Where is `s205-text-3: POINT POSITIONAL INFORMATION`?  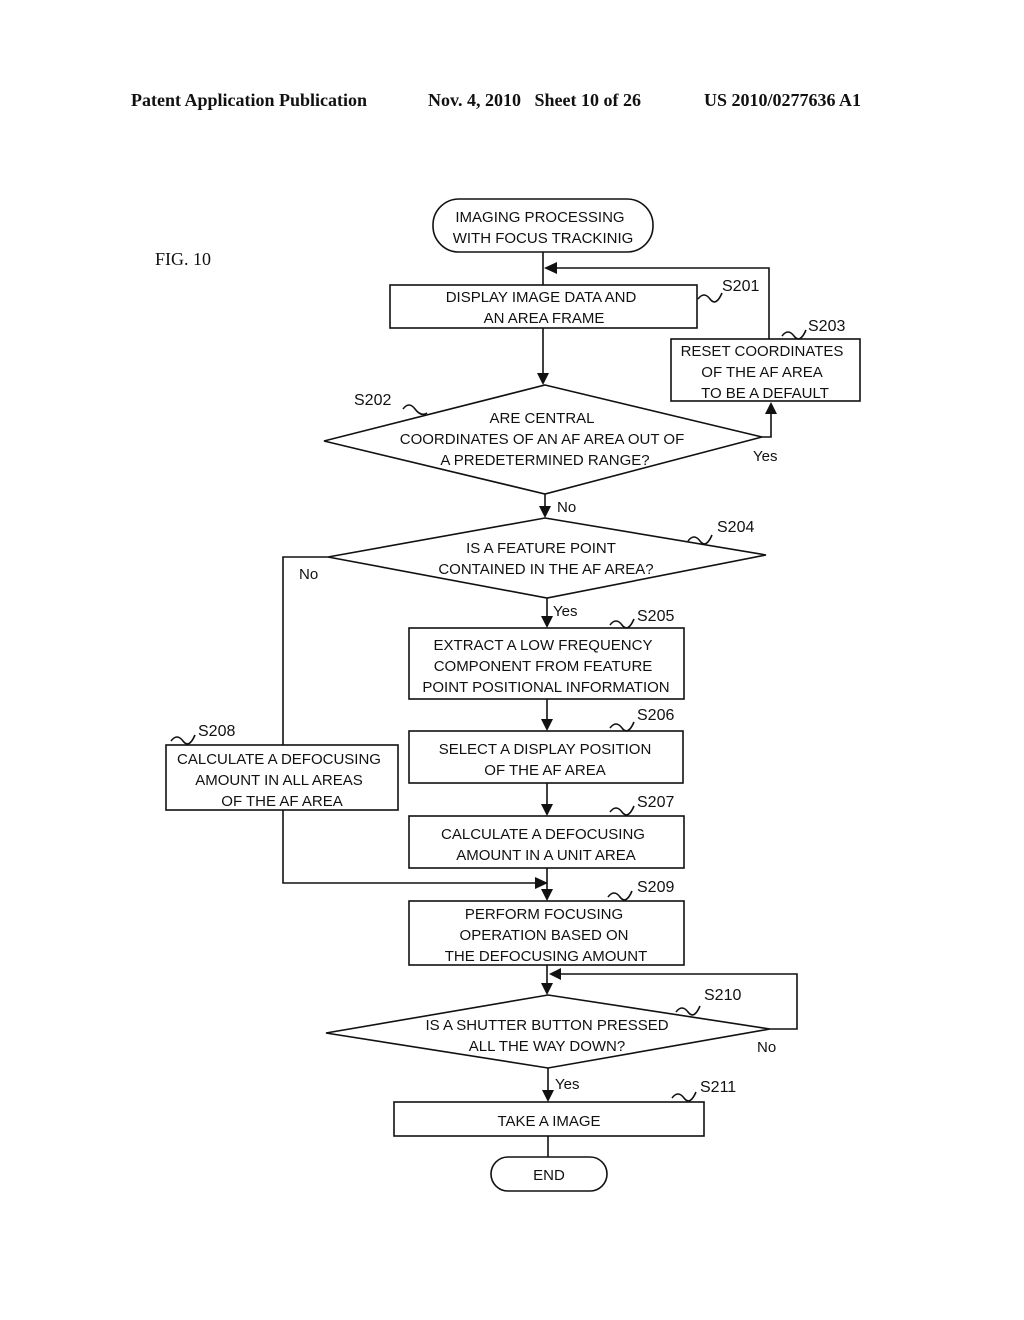
s205-text-3: POINT POSITIONAL INFORMATION is located at coordinates (545, 687).